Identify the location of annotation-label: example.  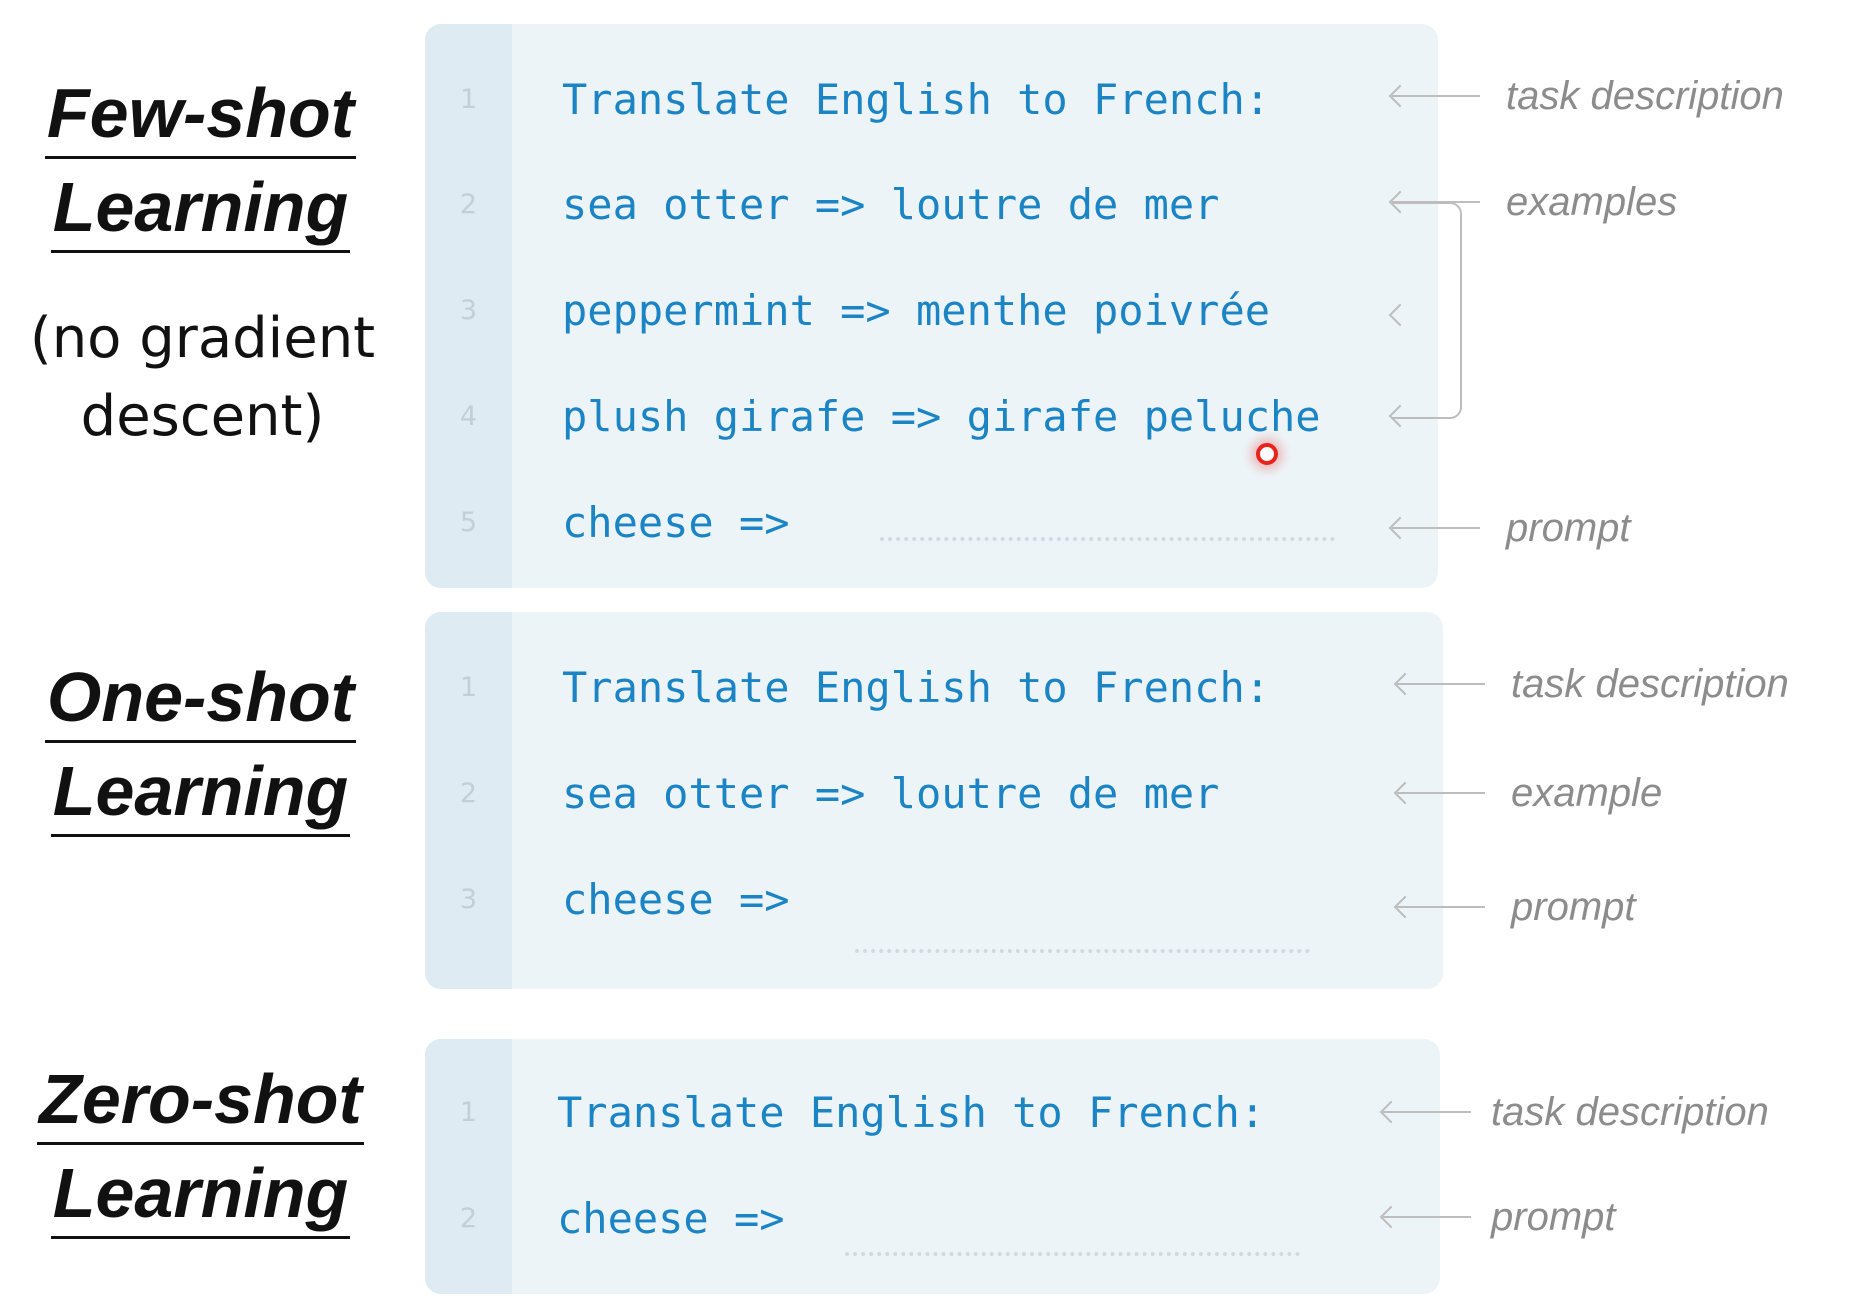
(1587, 793).